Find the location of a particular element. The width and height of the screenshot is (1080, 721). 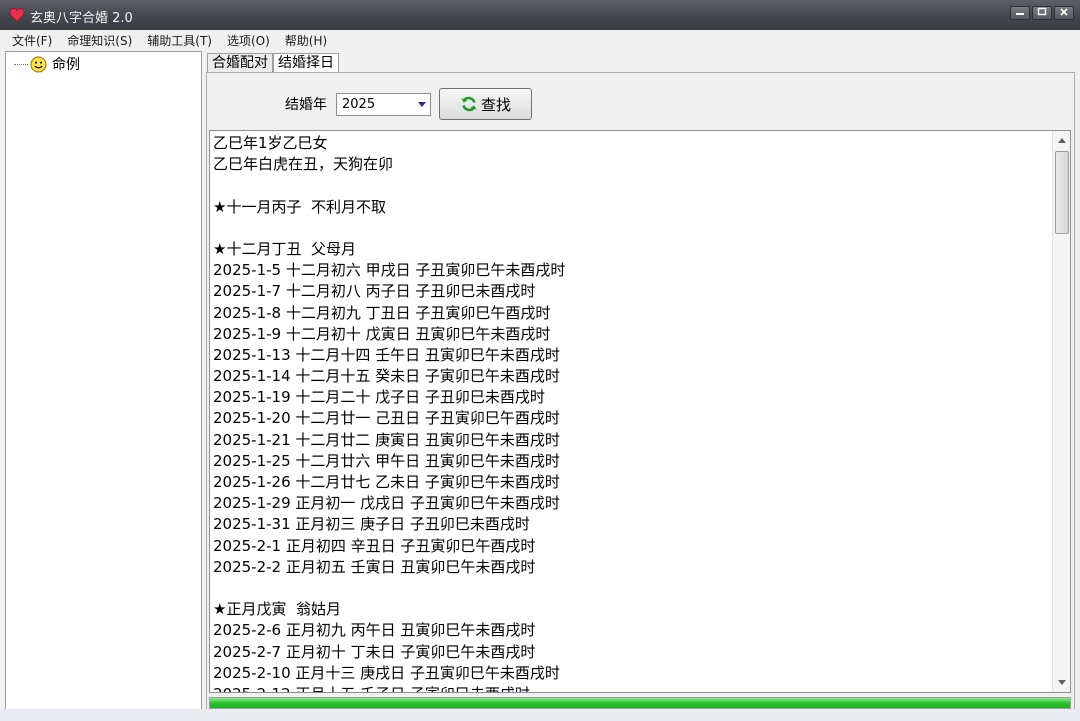

result-line: 2025-1-31 正月初三 庚子日 子丑卯巳未酉戌时 is located at coordinates (371, 524).